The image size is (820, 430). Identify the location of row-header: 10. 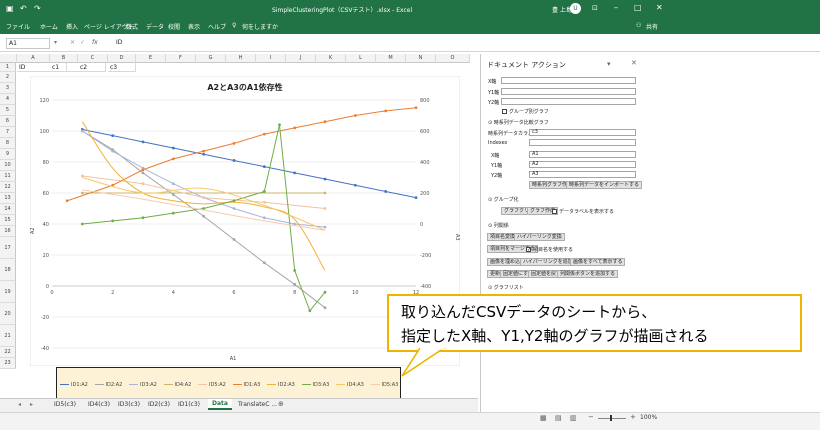
(8, 165).